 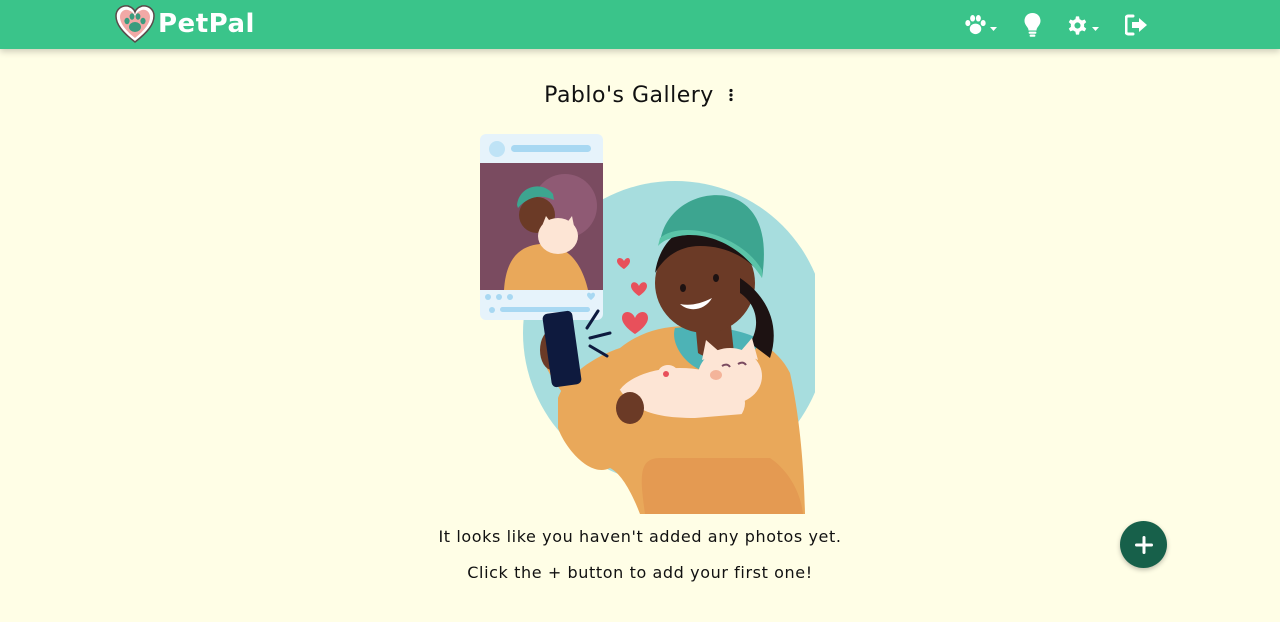 I want to click on gallery-menu-button, so click(x=731, y=95).